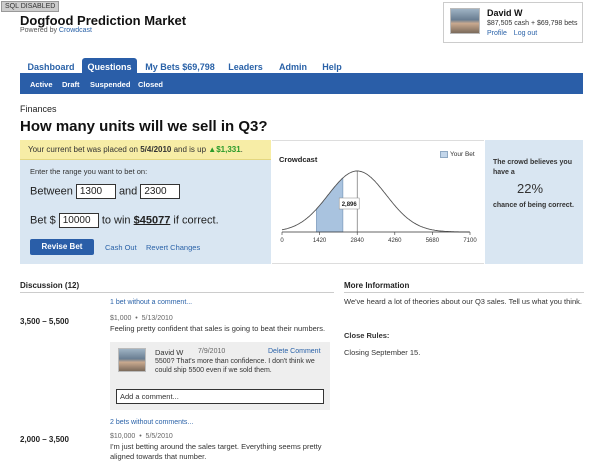  I want to click on reply-date: 7/9/2010, so click(212, 351).